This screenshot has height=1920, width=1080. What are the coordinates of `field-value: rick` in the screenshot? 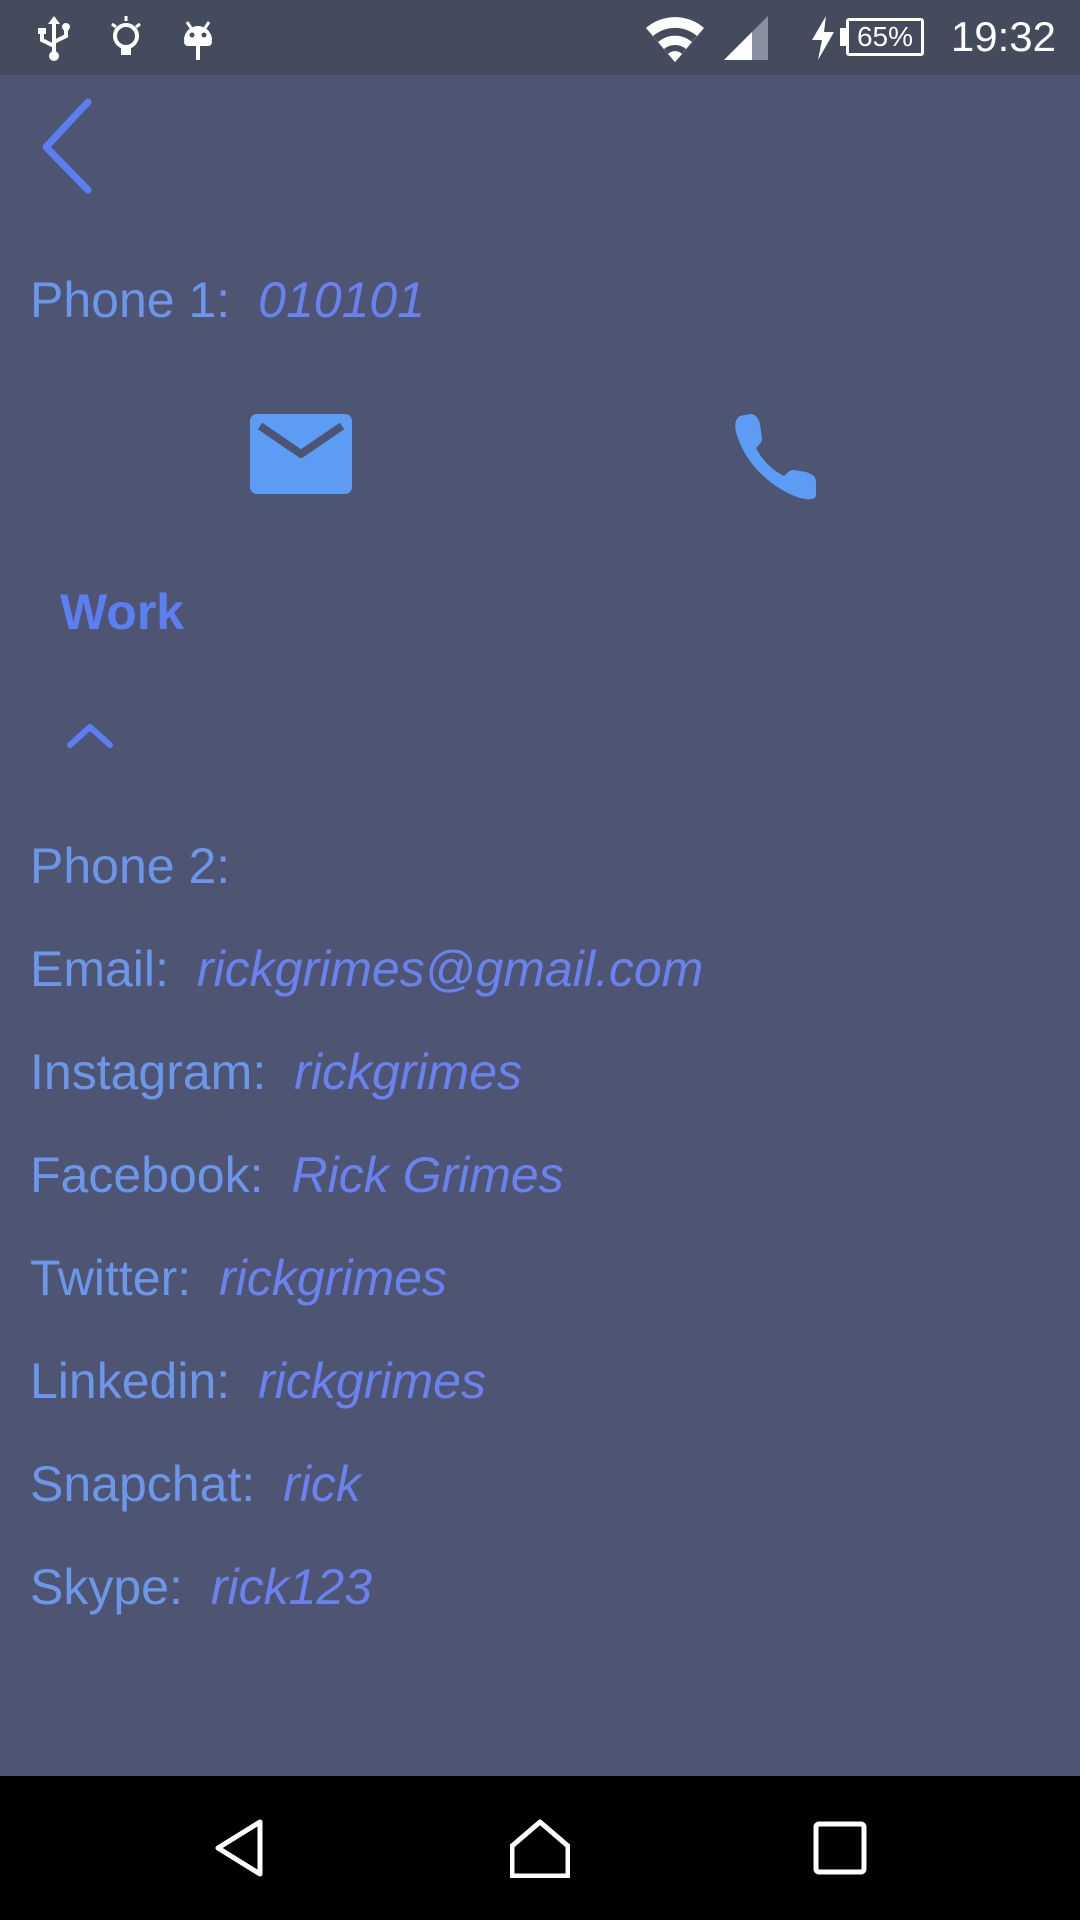 It's located at (322, 1484).